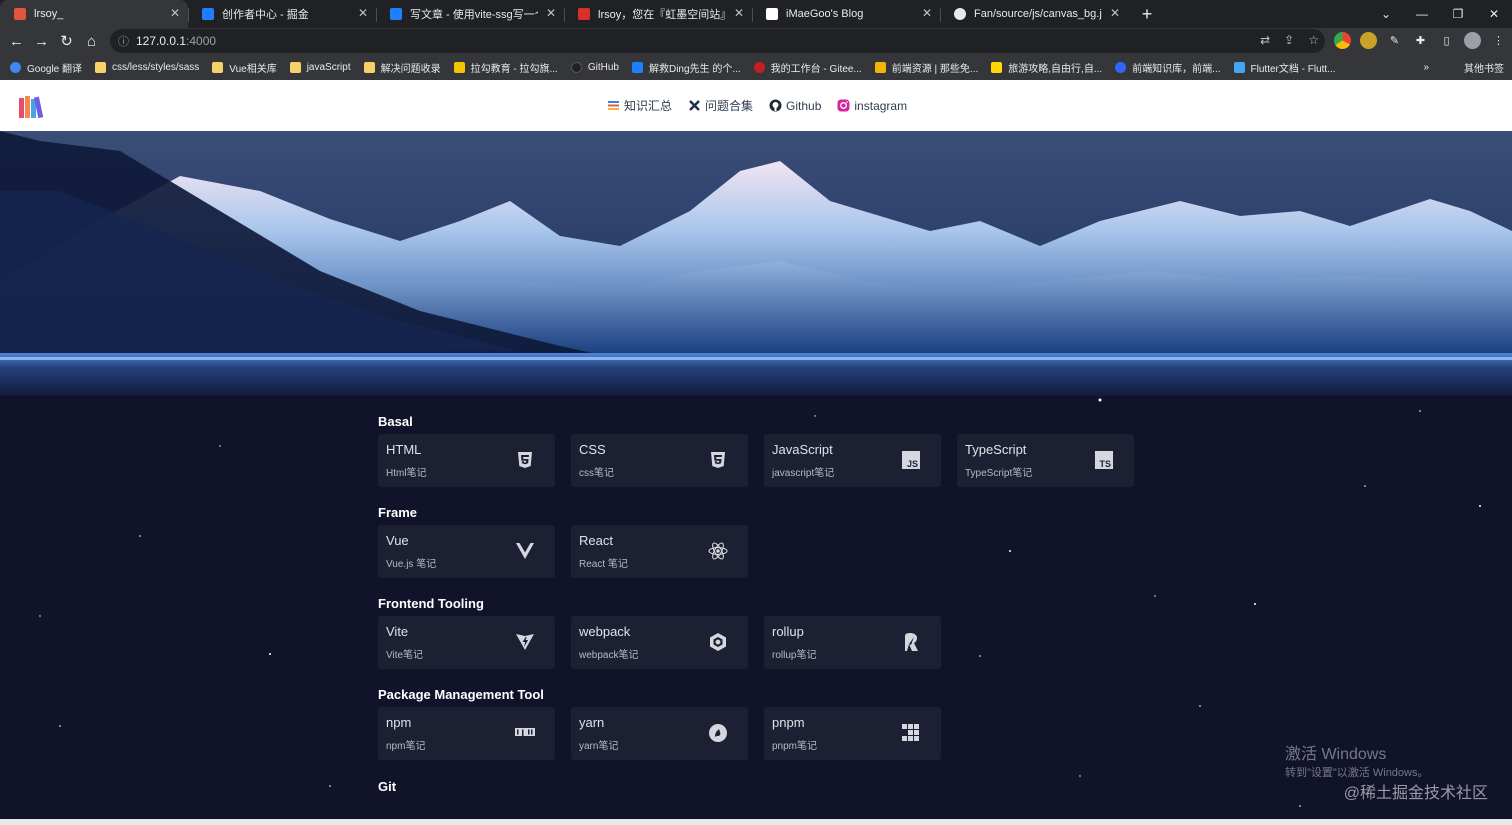 This screenshot has width=1512, height=825. Describe the element at coordinates (320, 67) in the screenshot. I see `bookmark-folder: javaScript` at that location.